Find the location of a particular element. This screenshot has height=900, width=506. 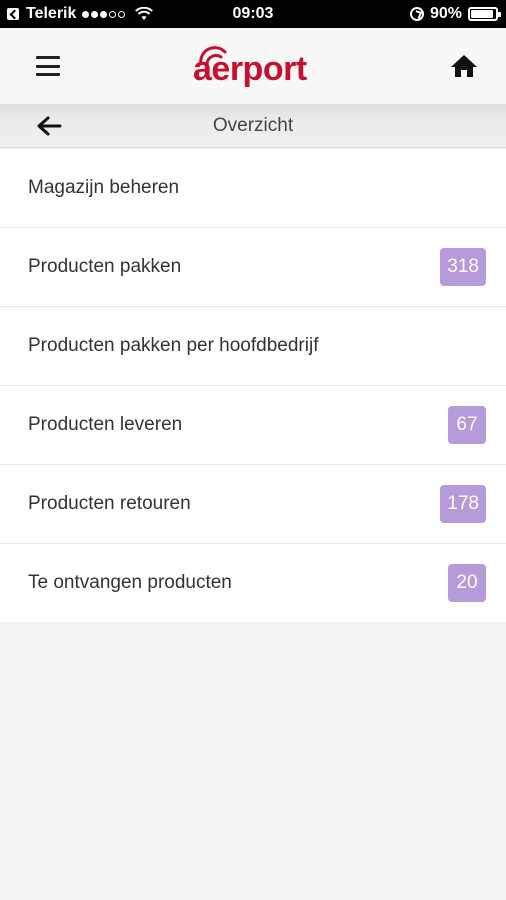

list-item-magazijn-beheren: Magazijn beheren is located at coordinates (253, 188).